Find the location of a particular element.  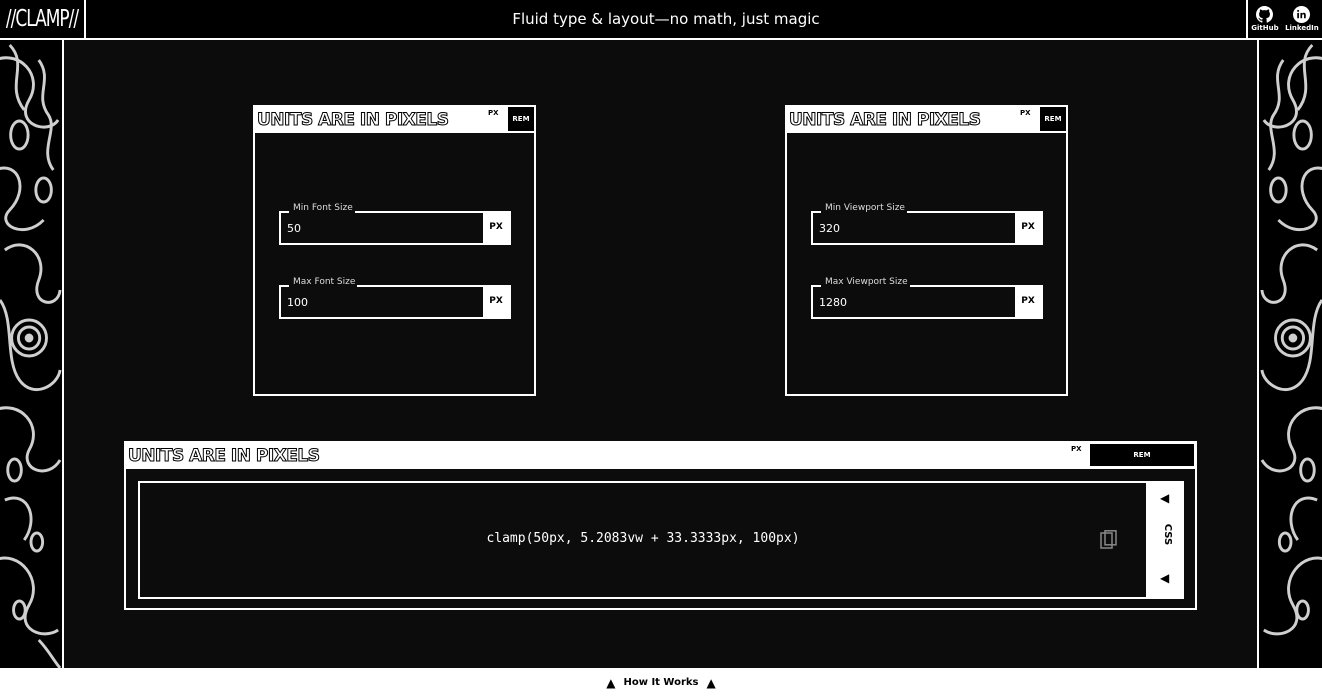

linkedin-link: LinkedIn is located at coordinates (1302, 19).